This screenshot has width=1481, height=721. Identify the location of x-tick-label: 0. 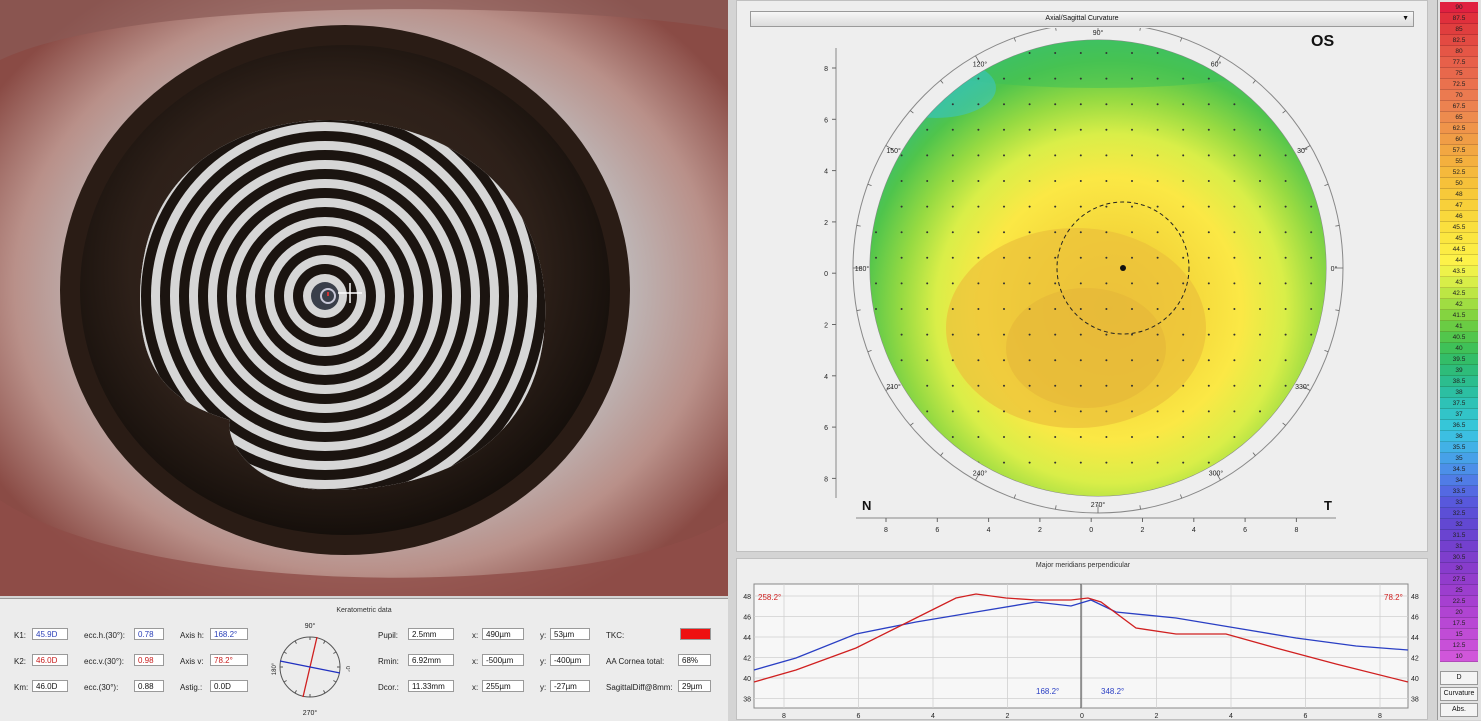
(1091, 530).